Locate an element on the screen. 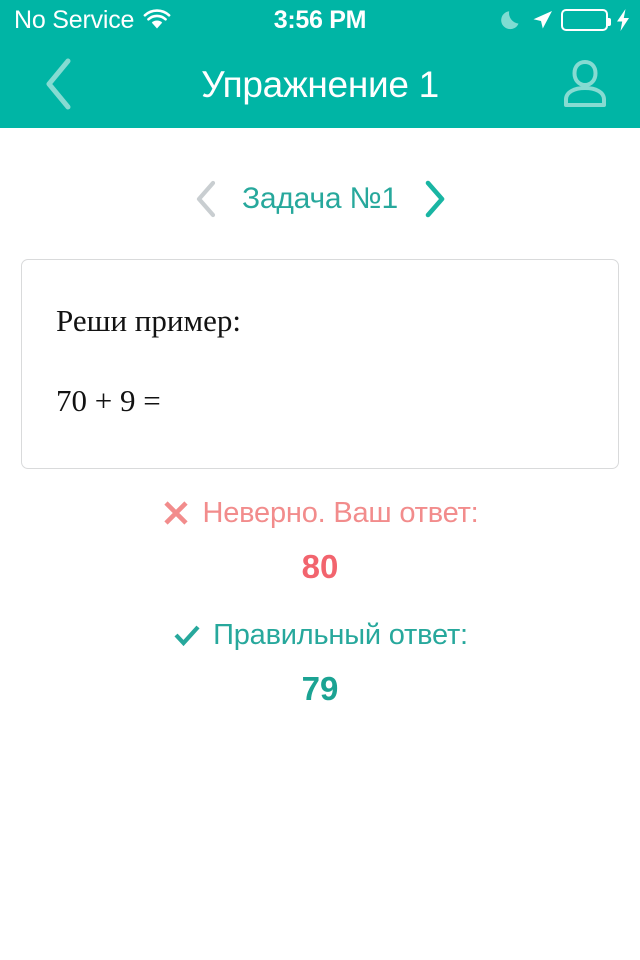 This screenshot has height=960, width=640. check-icon is located at coordinates (187, 635).